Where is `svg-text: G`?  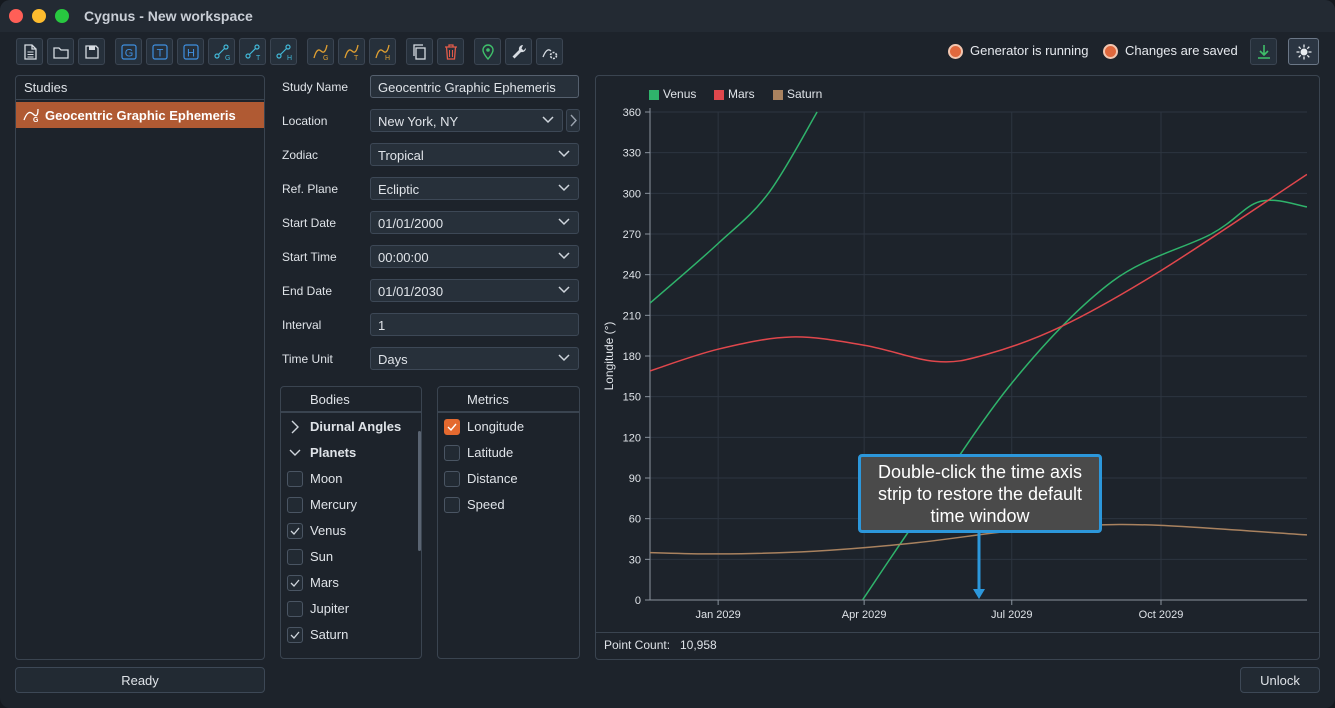 svg-text: G is located at coordinates (129, 54).